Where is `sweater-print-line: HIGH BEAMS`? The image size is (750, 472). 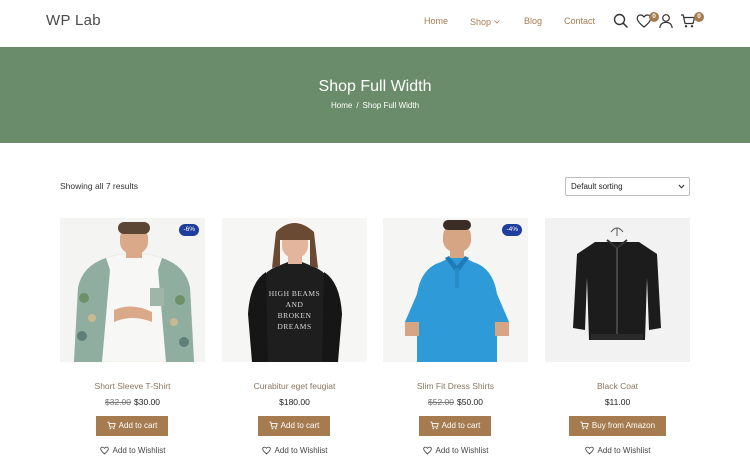 sweater-print-line: HIGH BEAMS is located at coordinates (294, 293).